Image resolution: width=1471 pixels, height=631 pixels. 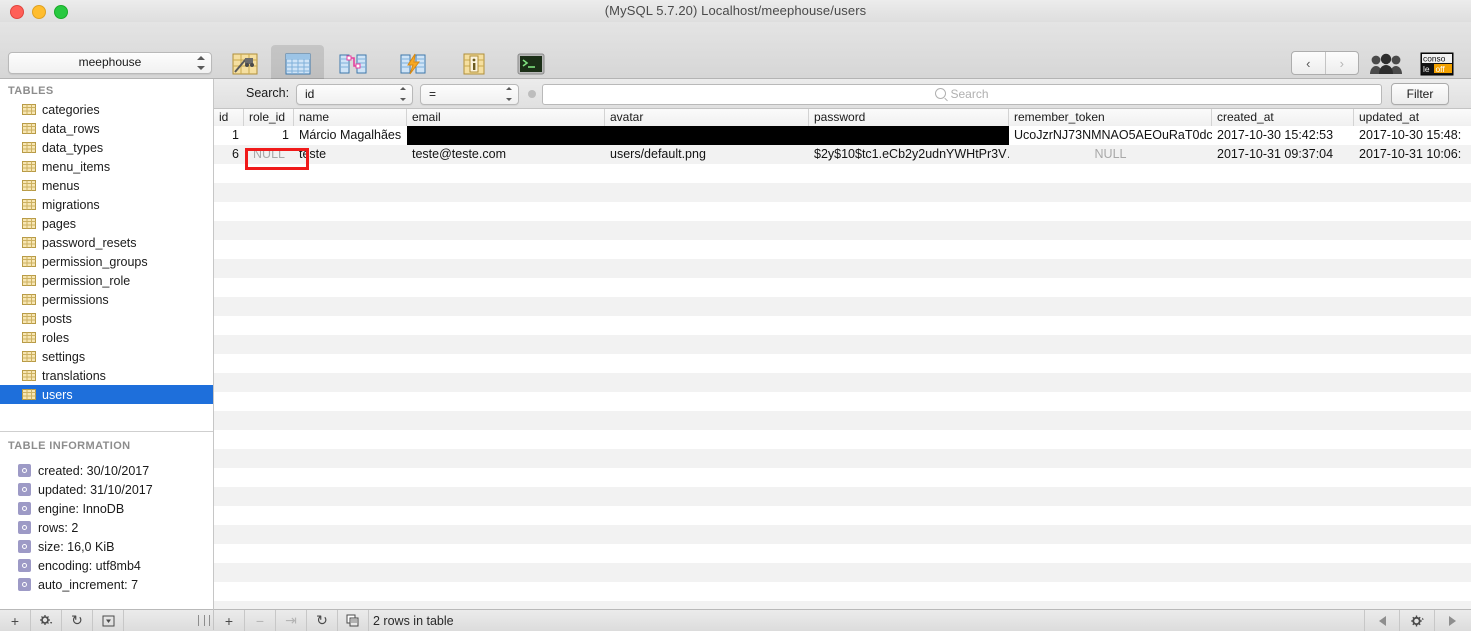 What do you see at coordinates (469, 94) in the screenshot?
I see `filter-operator-select: =` at bounding box center [469, 94].